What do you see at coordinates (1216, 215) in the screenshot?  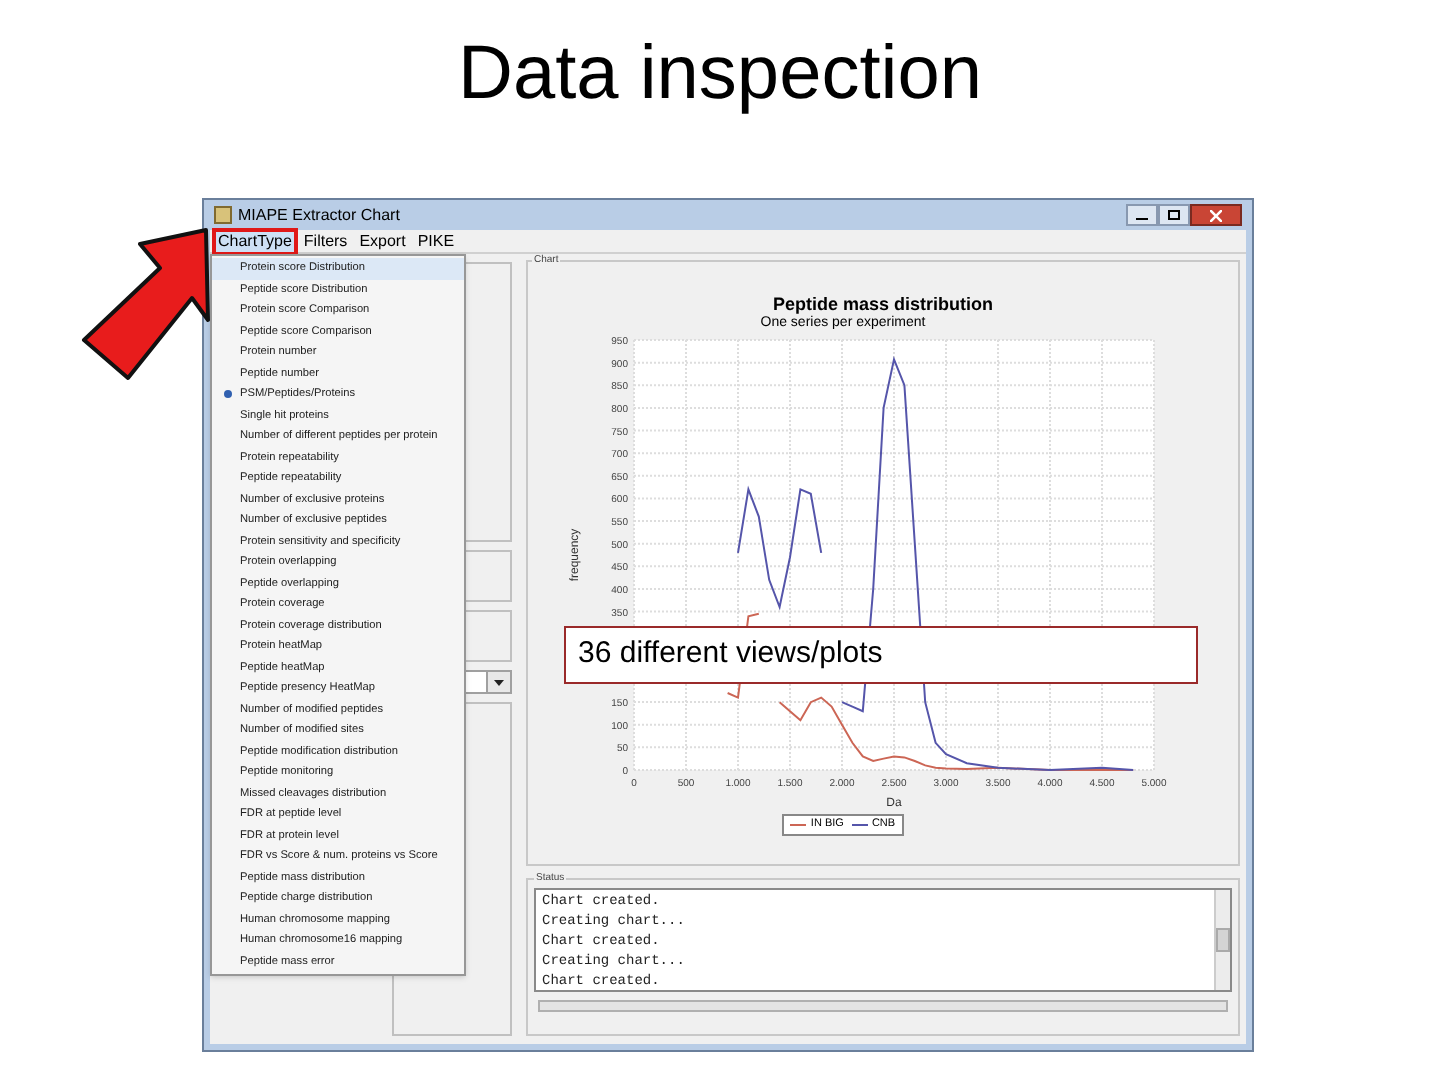 I see `close-icon` at bounding box center [1216, 215].